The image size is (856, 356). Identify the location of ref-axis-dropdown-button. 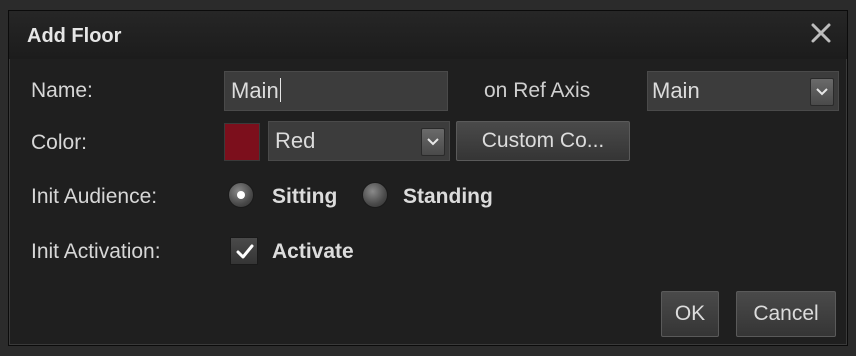
(822, 92).